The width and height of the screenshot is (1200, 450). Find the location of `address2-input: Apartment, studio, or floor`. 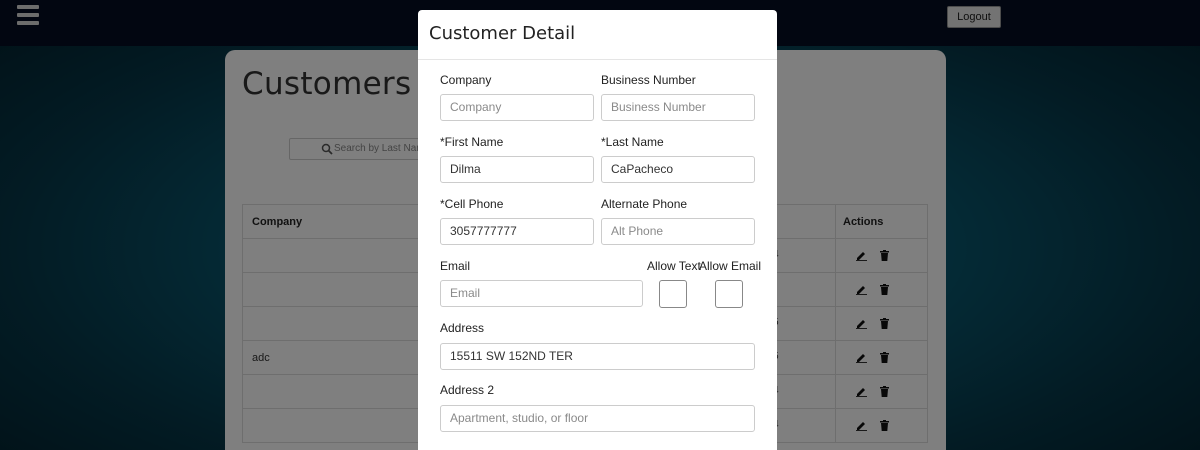

address2-input: Apartment, studio, or floor is located at coordinates (597, 418).